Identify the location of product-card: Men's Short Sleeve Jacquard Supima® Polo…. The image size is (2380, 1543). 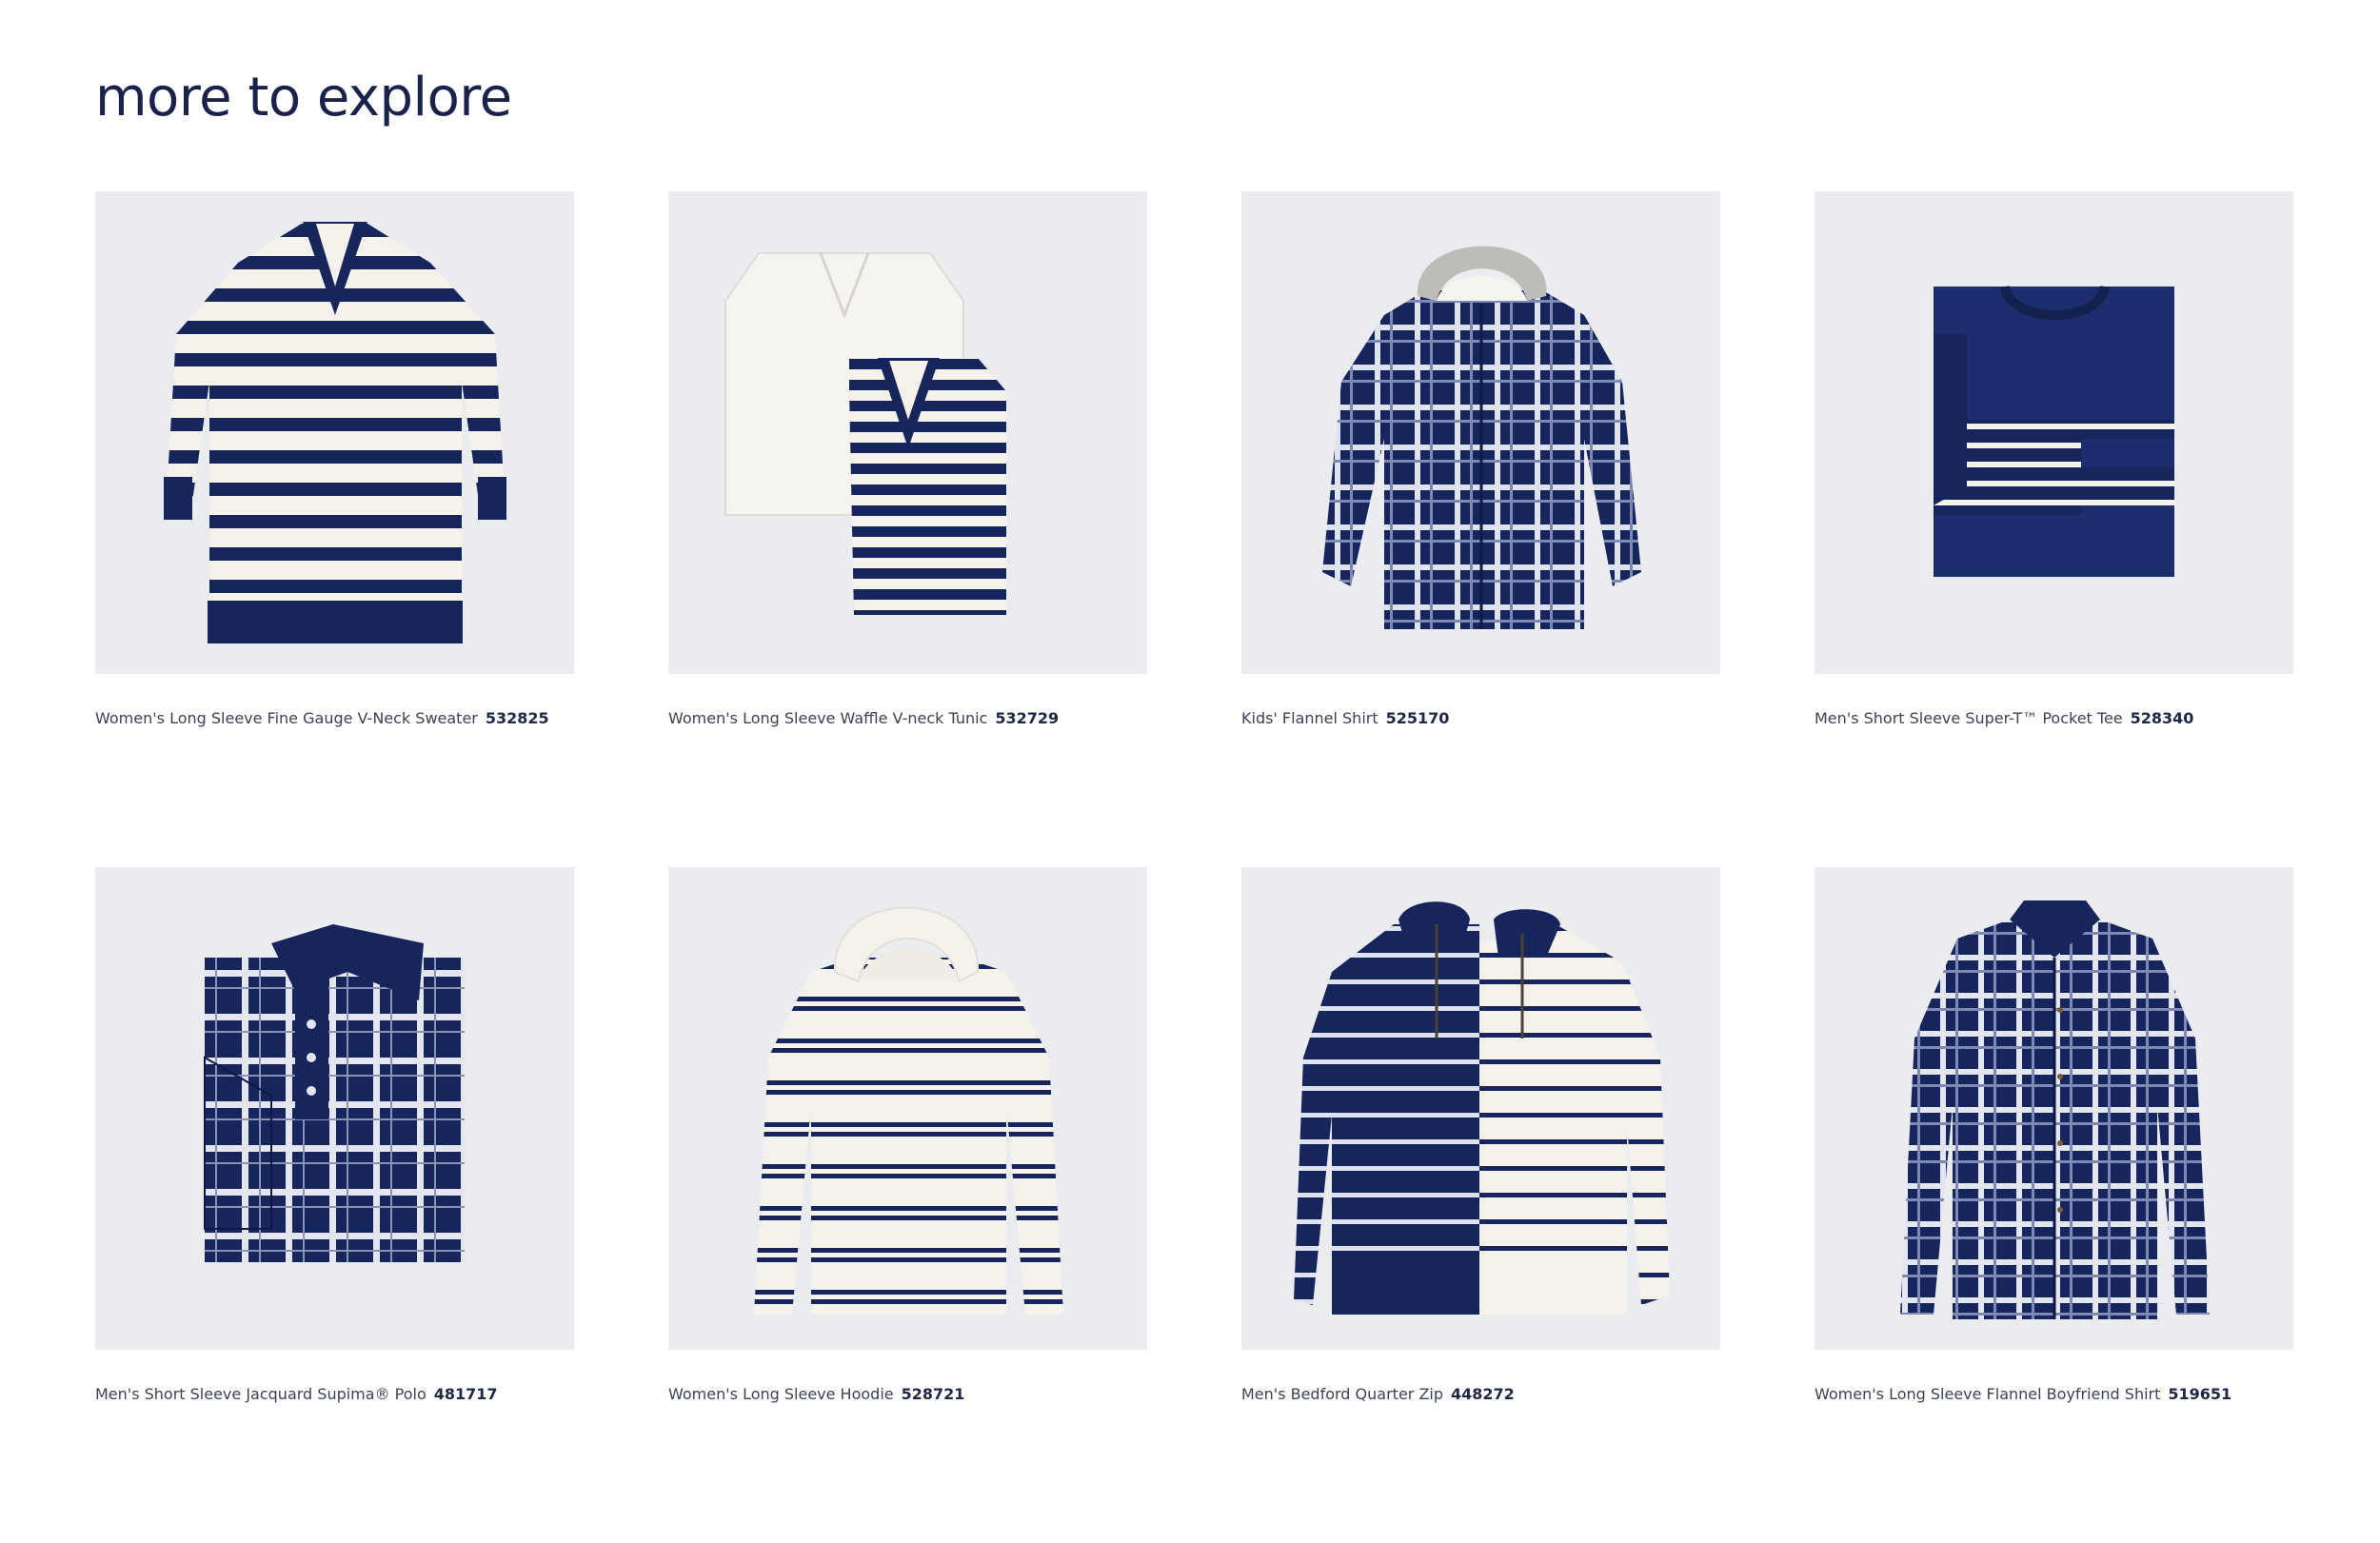
(334, 1205).